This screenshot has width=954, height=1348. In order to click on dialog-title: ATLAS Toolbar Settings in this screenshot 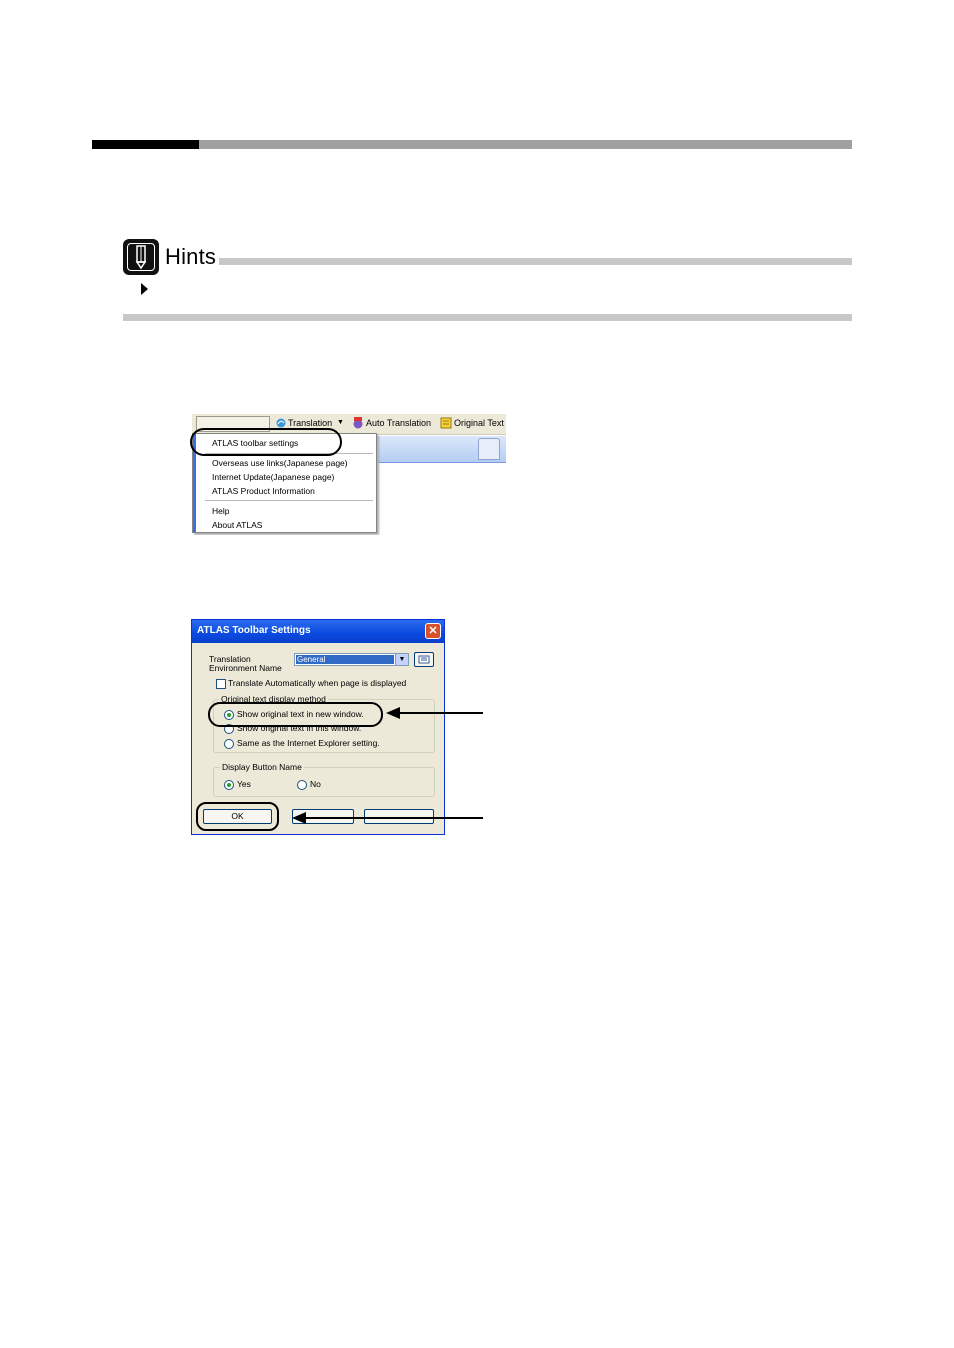, I will do `click(254, 630)`.